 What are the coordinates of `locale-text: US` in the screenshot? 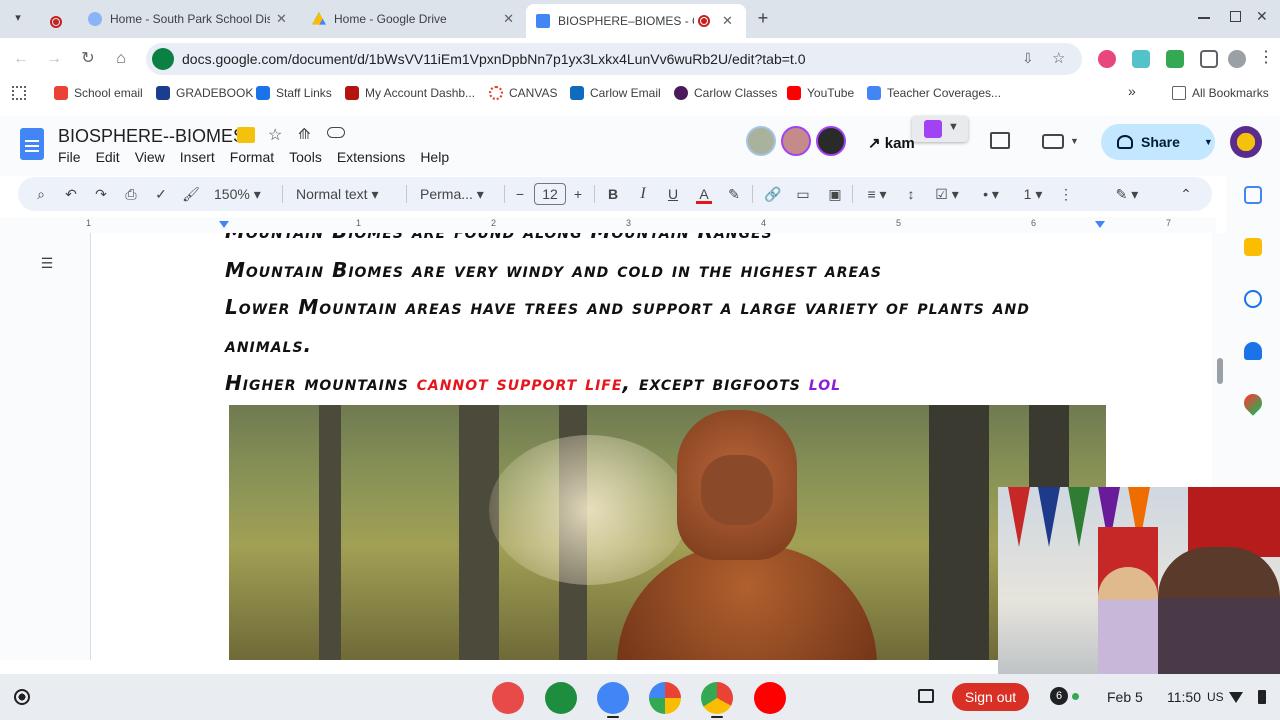 It's located at (1215, 697).